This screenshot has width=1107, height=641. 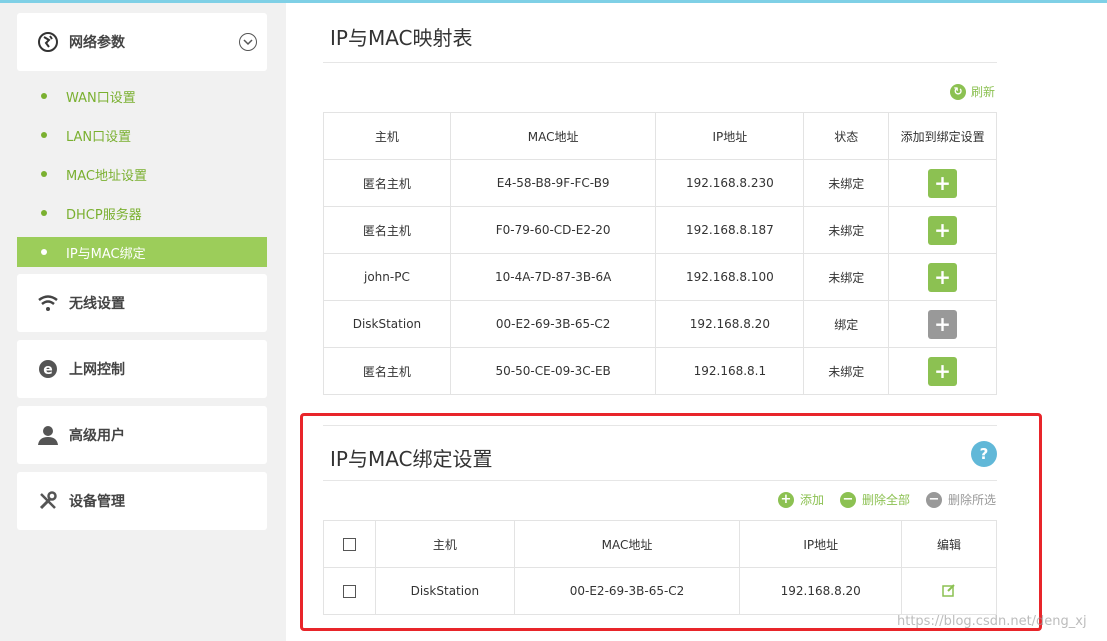 What do you see at coordinates (104, 215) in the screenshot?
I see `sidebar-item-label: DHCP服务器` at bounding box center [104, 215].